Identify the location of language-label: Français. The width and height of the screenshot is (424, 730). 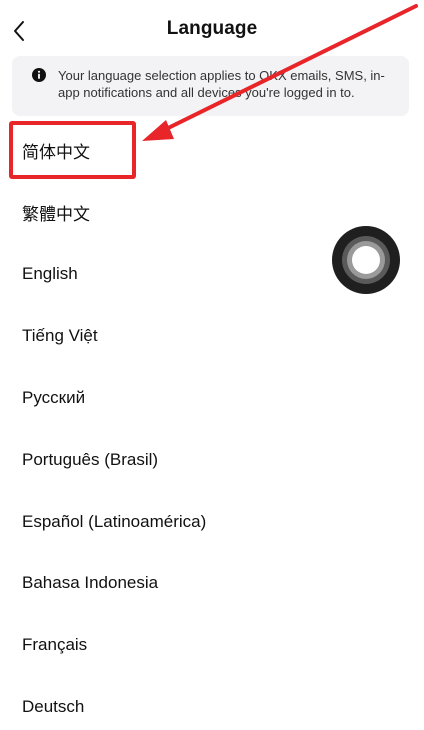
(55, 645).